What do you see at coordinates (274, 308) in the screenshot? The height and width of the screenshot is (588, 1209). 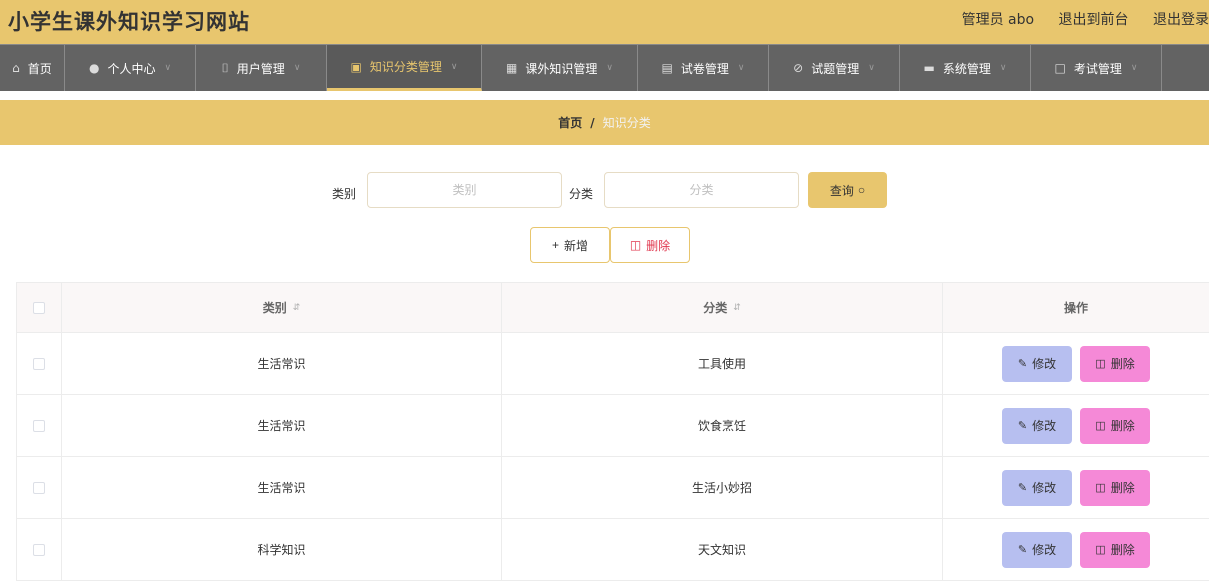 I see `column-header-label: 类别` at bounding box center [274, 308].